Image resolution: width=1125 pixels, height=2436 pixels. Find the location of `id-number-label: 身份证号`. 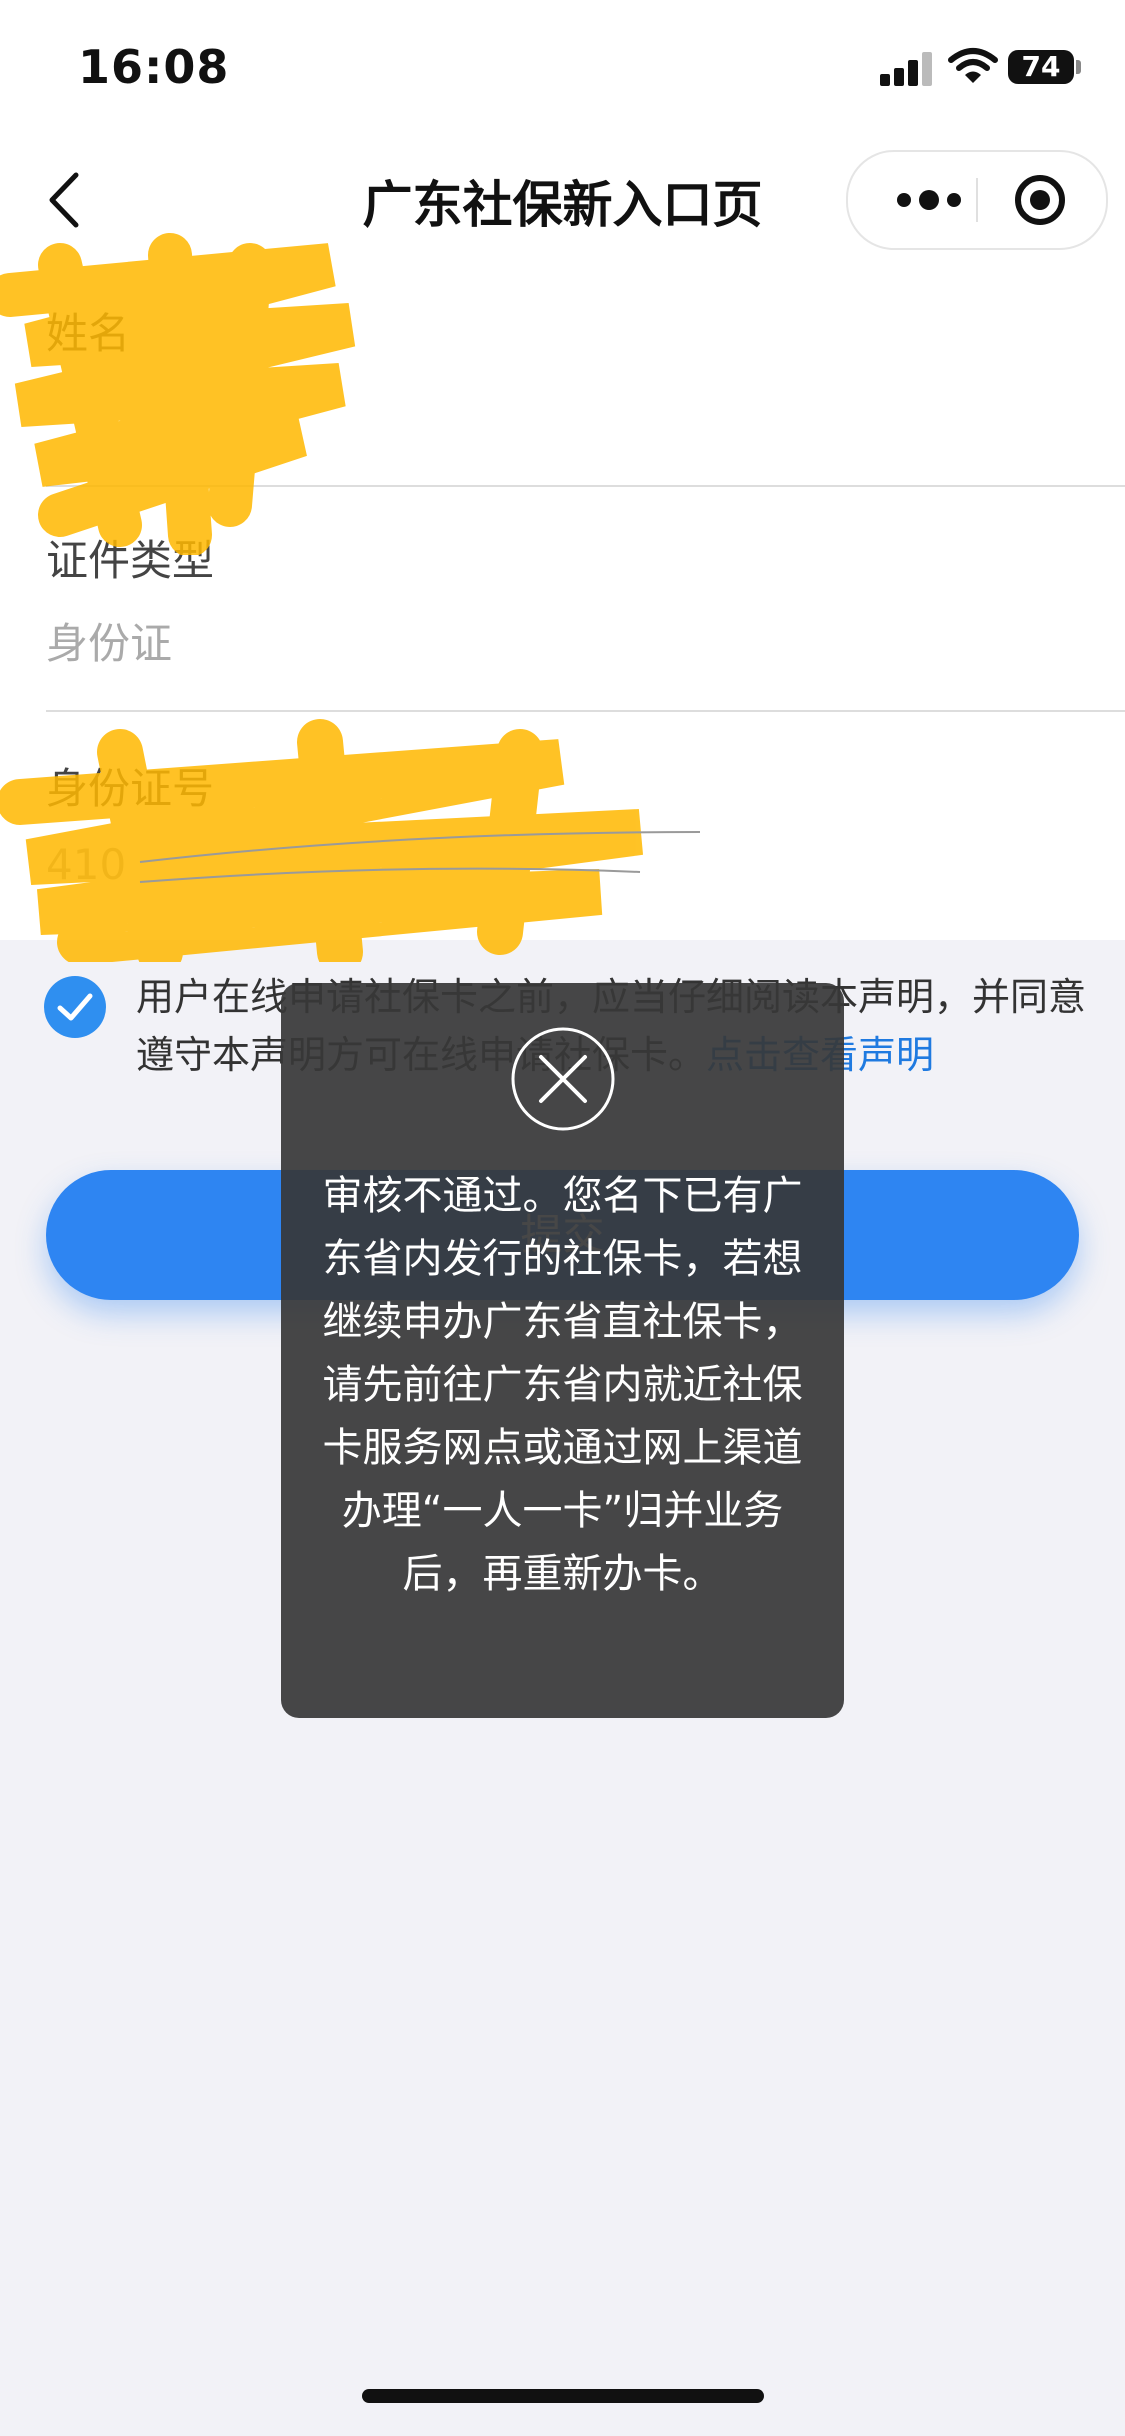

id-number-label: 身份证号 is located at coordinates (130, 788).